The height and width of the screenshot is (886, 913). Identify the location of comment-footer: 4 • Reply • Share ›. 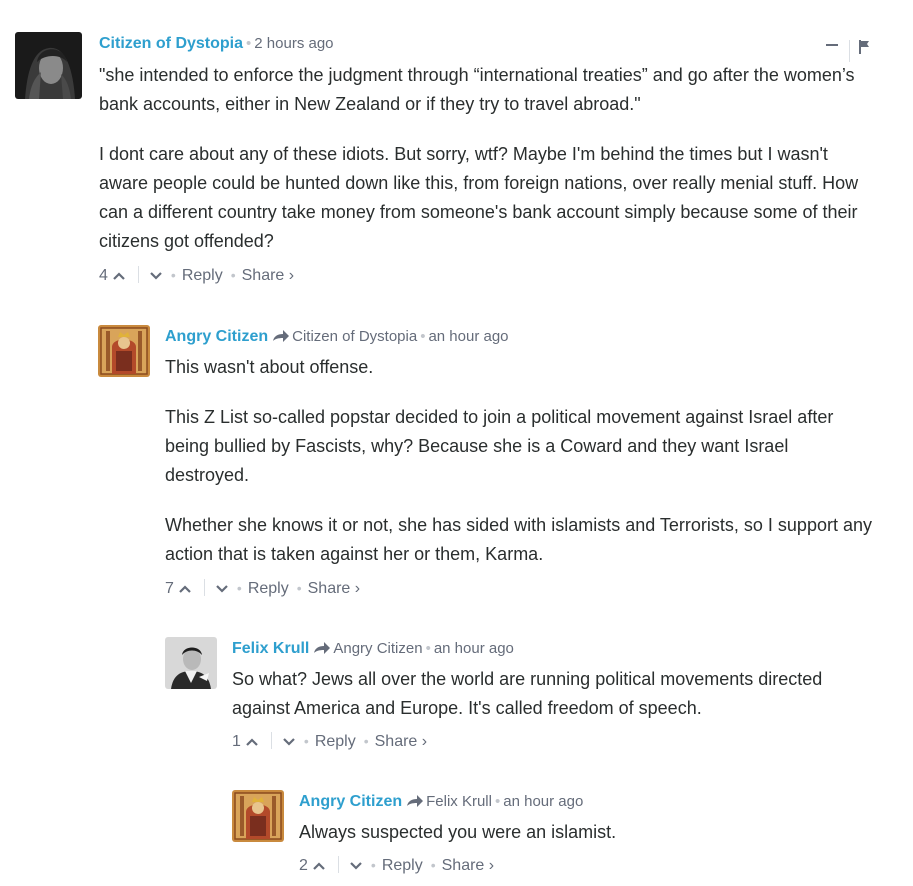
(196, 276).